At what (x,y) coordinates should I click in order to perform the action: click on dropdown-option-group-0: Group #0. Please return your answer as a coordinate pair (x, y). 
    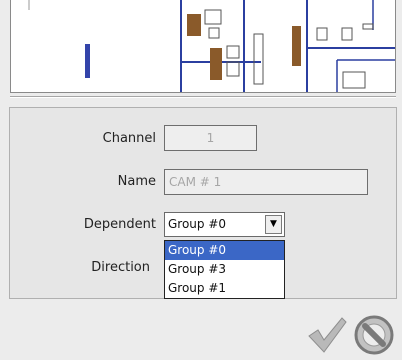
    Looking at the image, I should click on (224, 250).